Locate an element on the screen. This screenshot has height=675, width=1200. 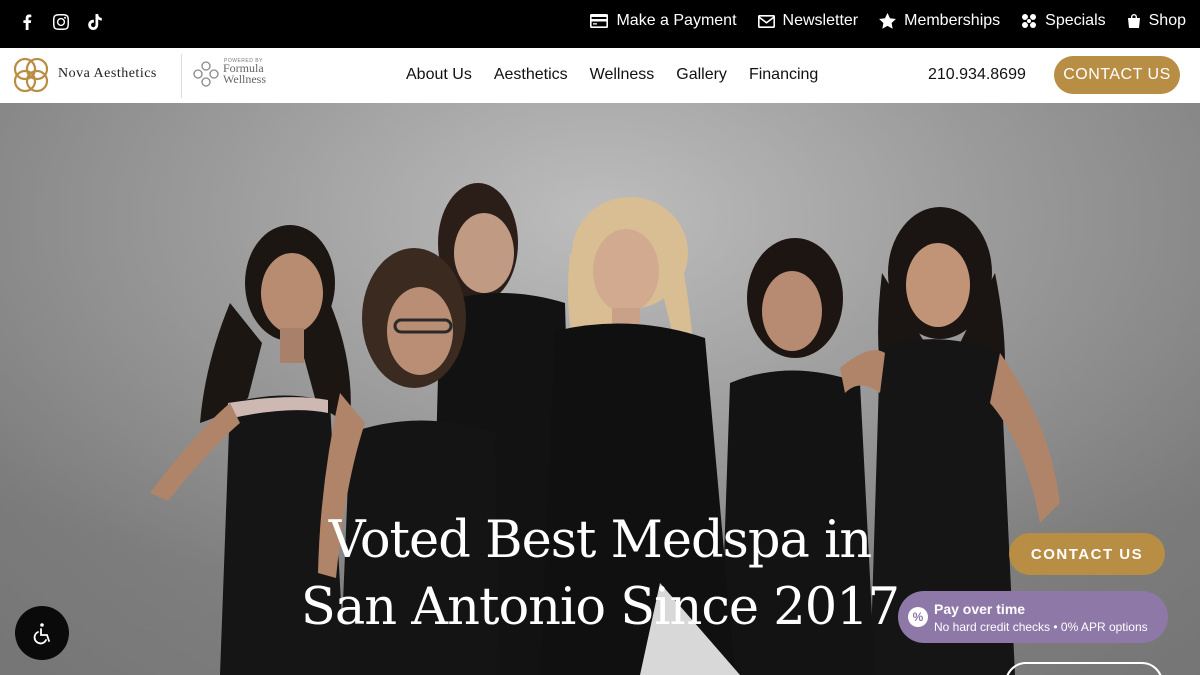
percent-icon: % is located at coordinates (918, 617).